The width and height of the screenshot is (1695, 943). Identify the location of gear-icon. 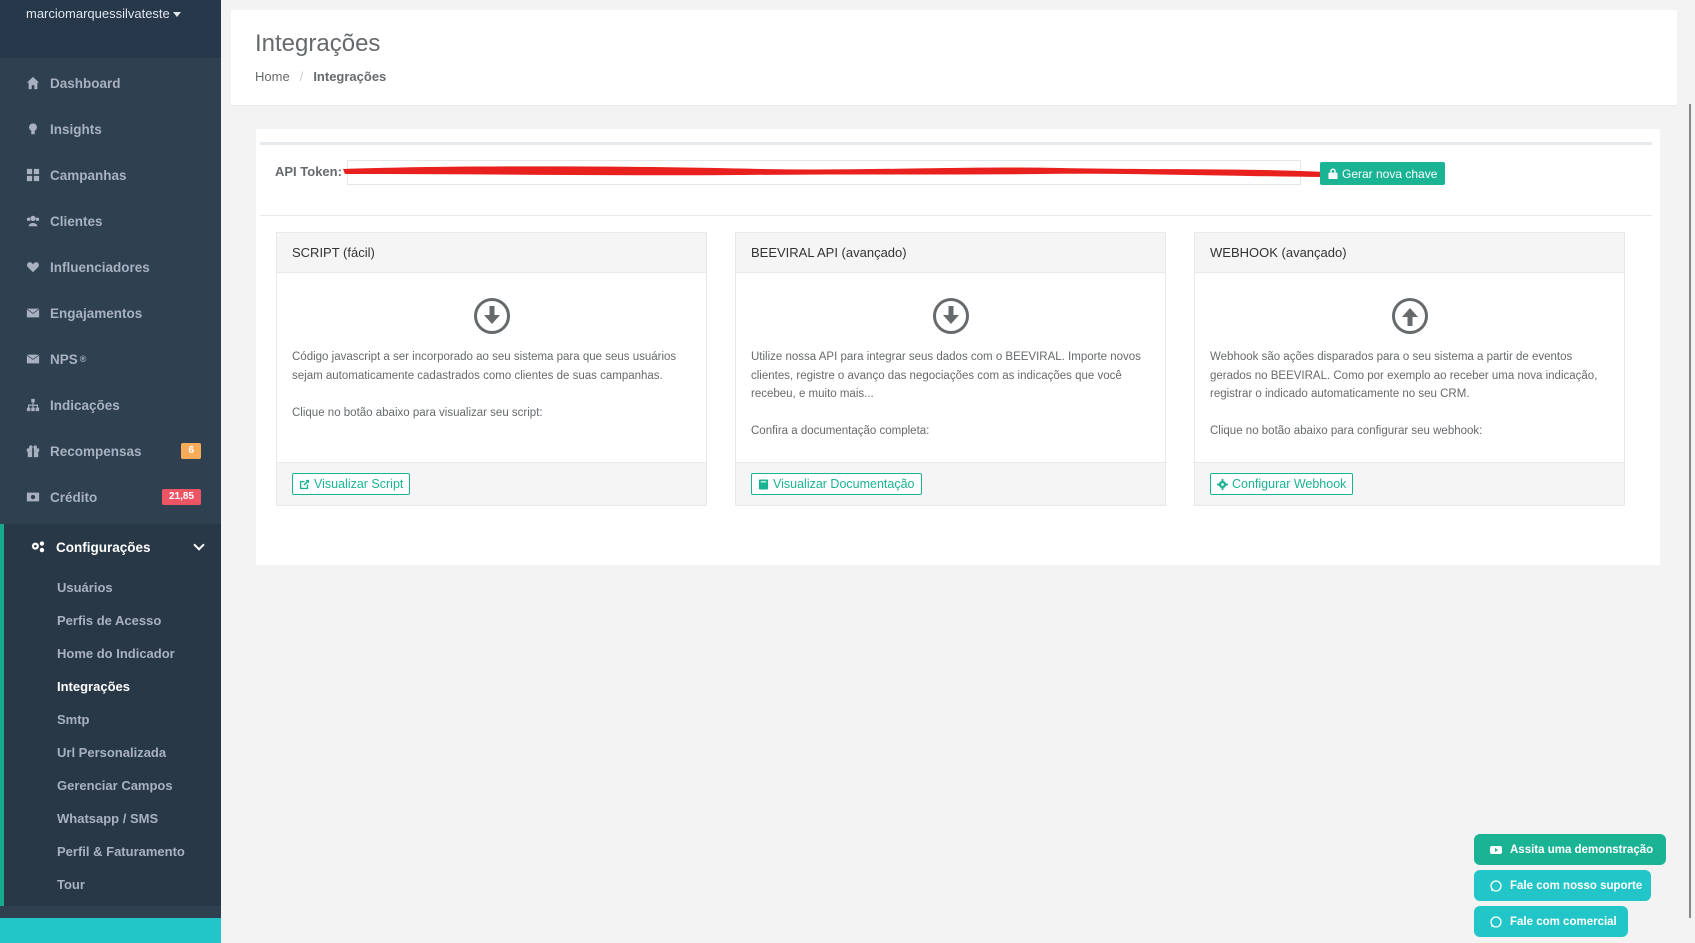
(1222, 484).